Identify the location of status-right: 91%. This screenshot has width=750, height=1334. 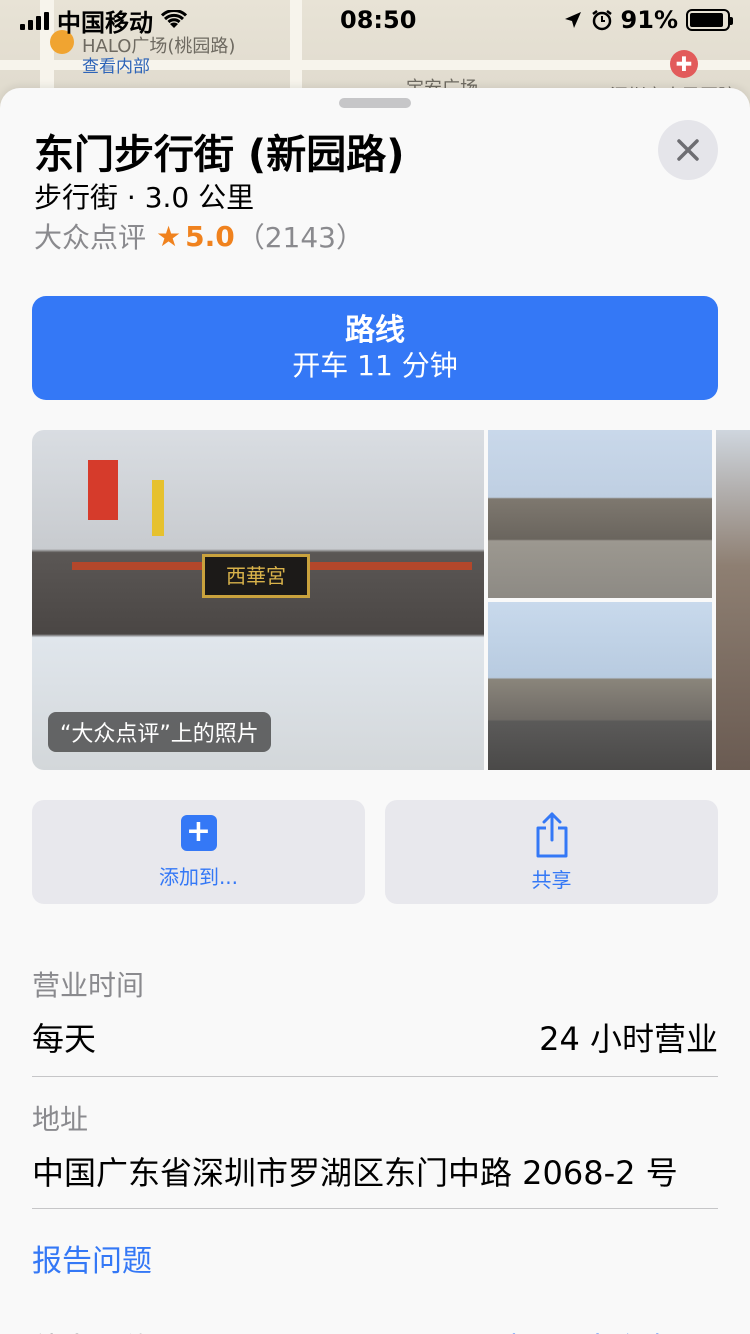
(648, 20).